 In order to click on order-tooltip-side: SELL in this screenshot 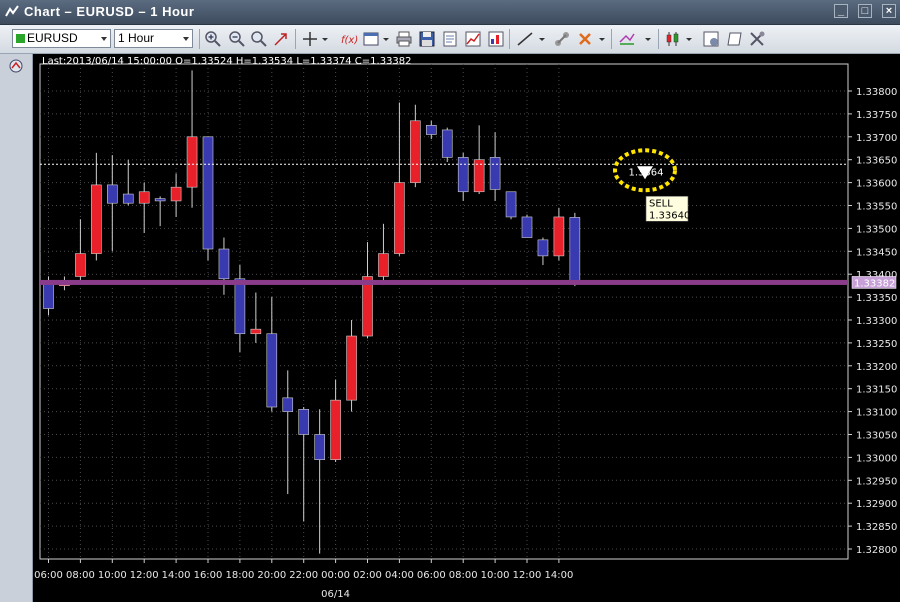, I will do `click(661, 203)`.